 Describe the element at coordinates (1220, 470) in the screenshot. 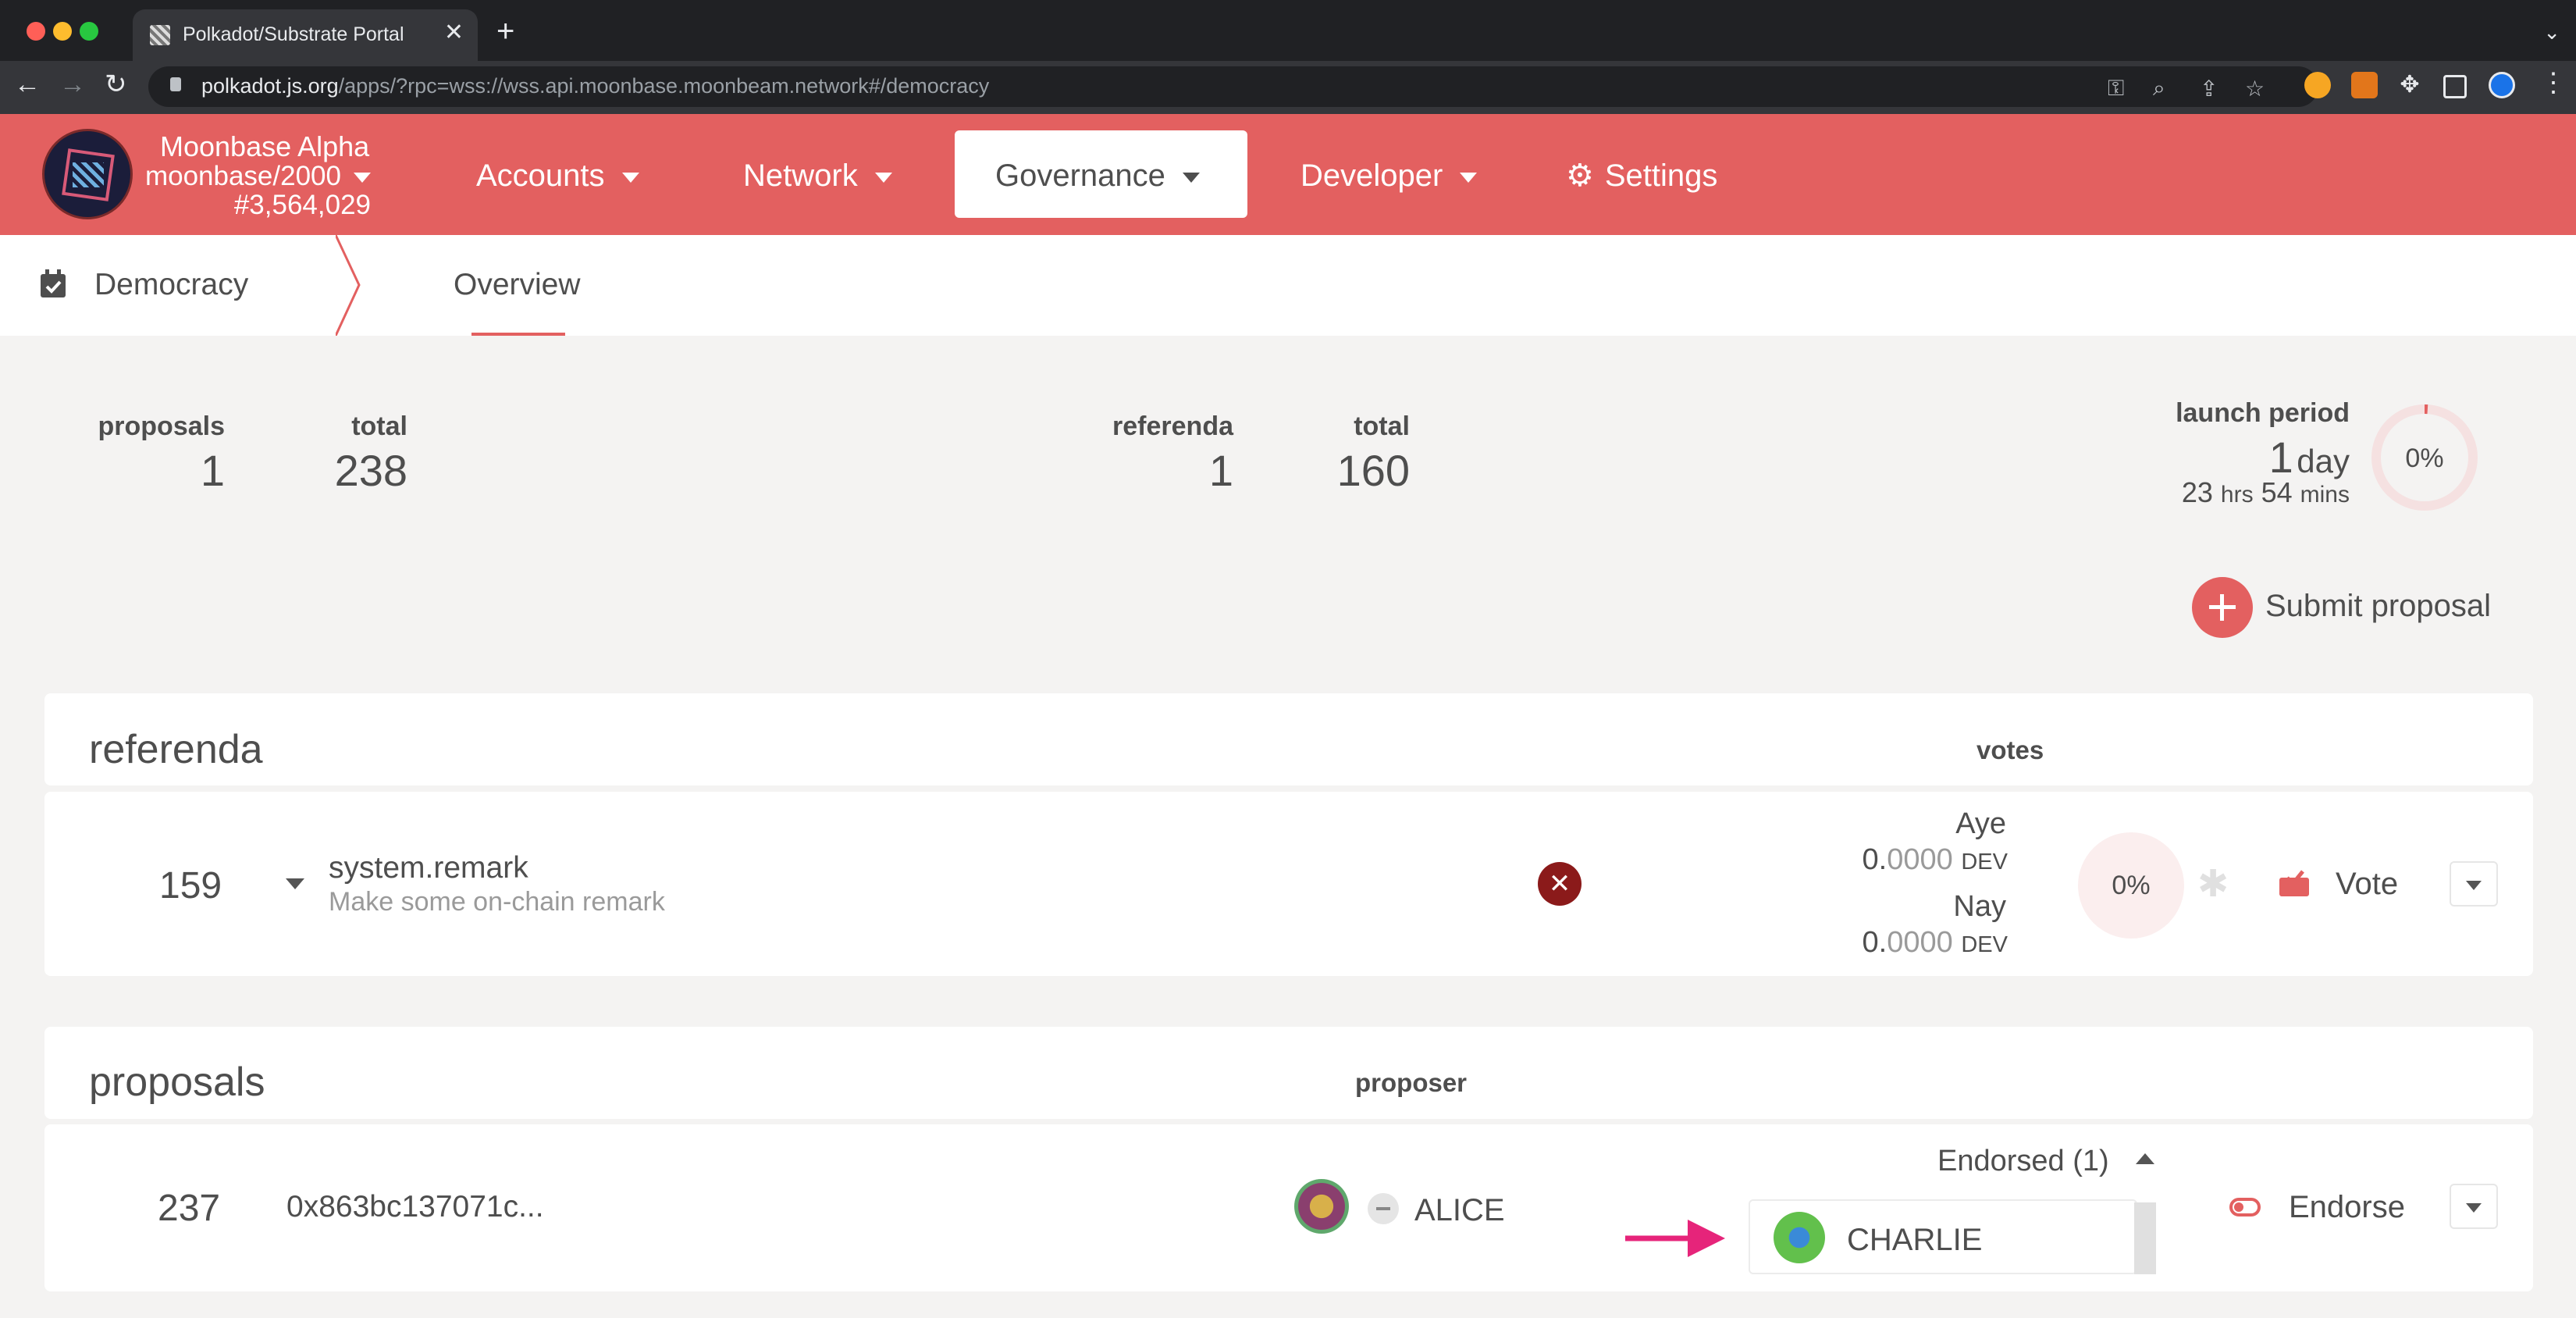

I see `referenda-count: 1` at that location.